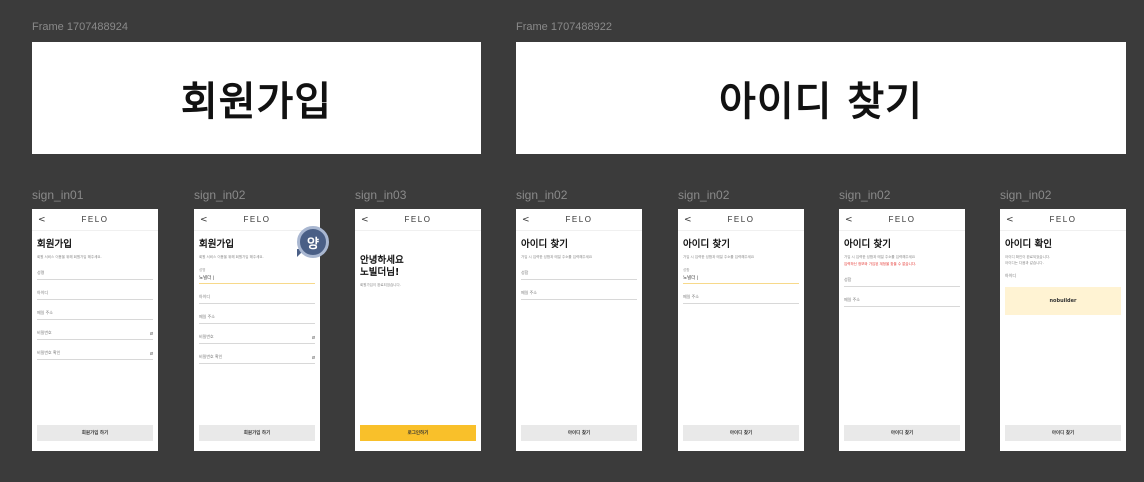  Describe the element at coordinates (256, 102) in the screenshot. I see `banner-title: 회원가입` at that location.